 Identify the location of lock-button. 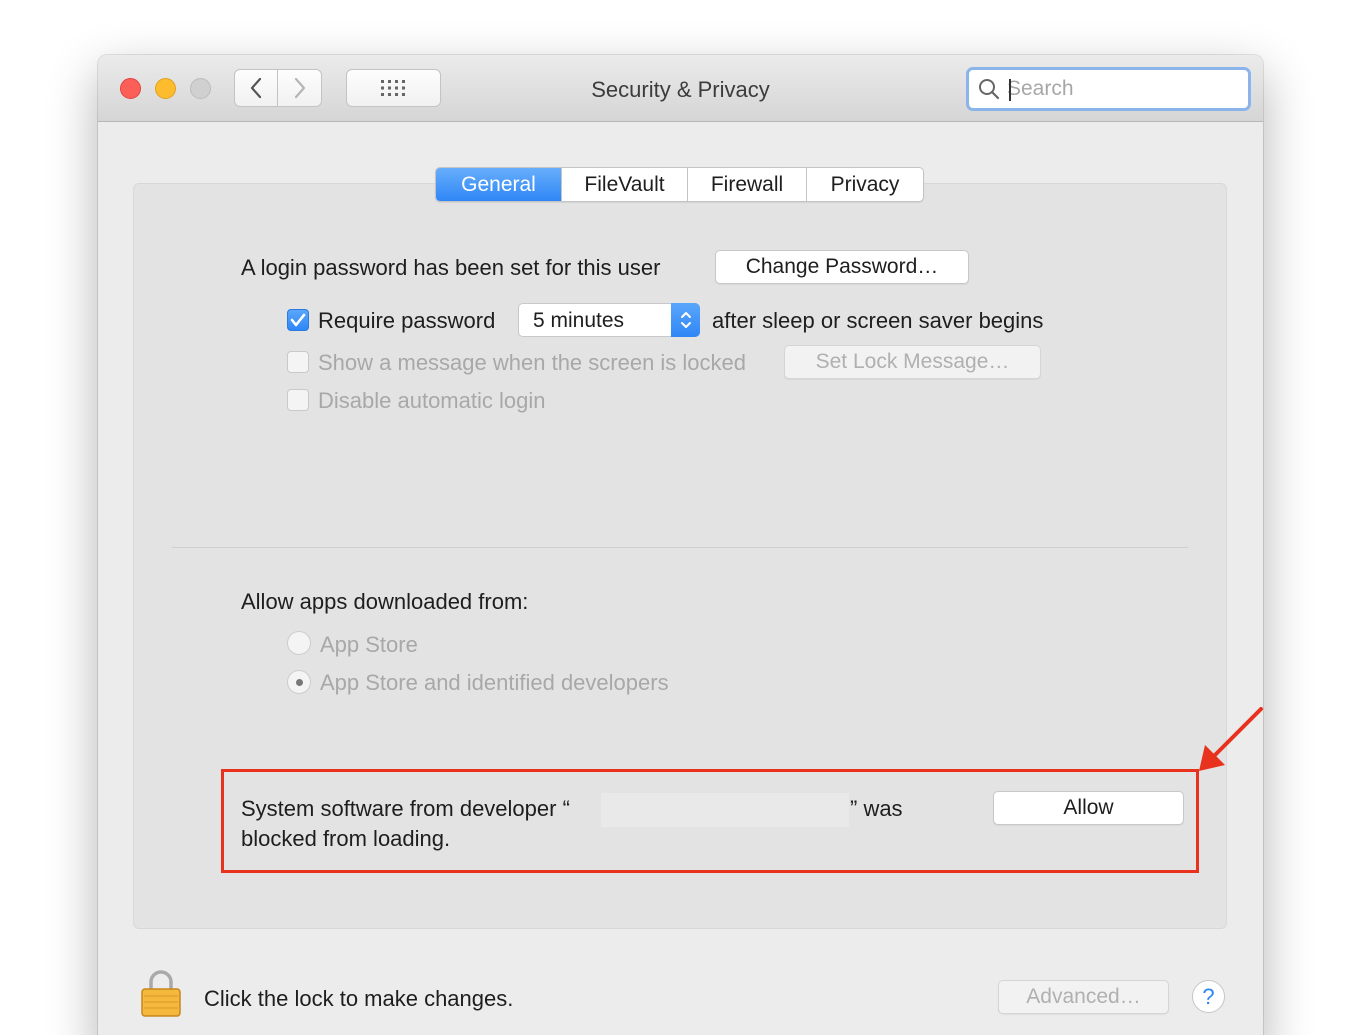
(161, 996).